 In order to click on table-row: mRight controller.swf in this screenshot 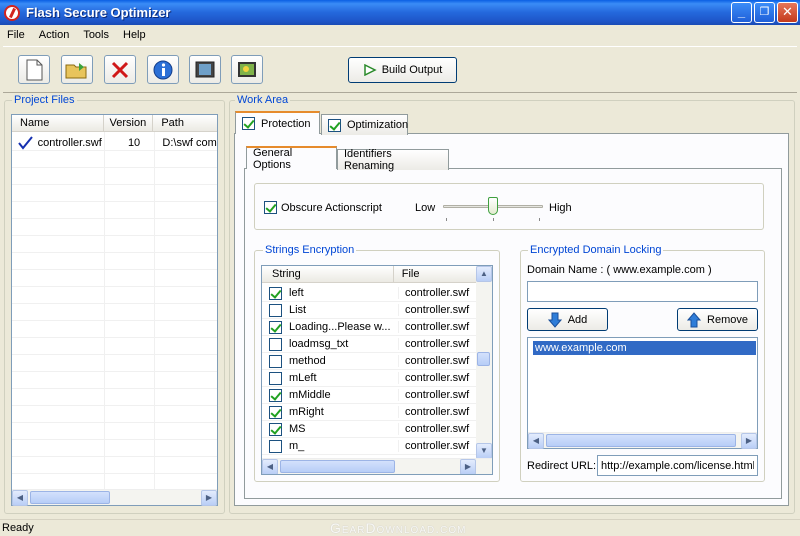, I will do `click(369, 412)`.